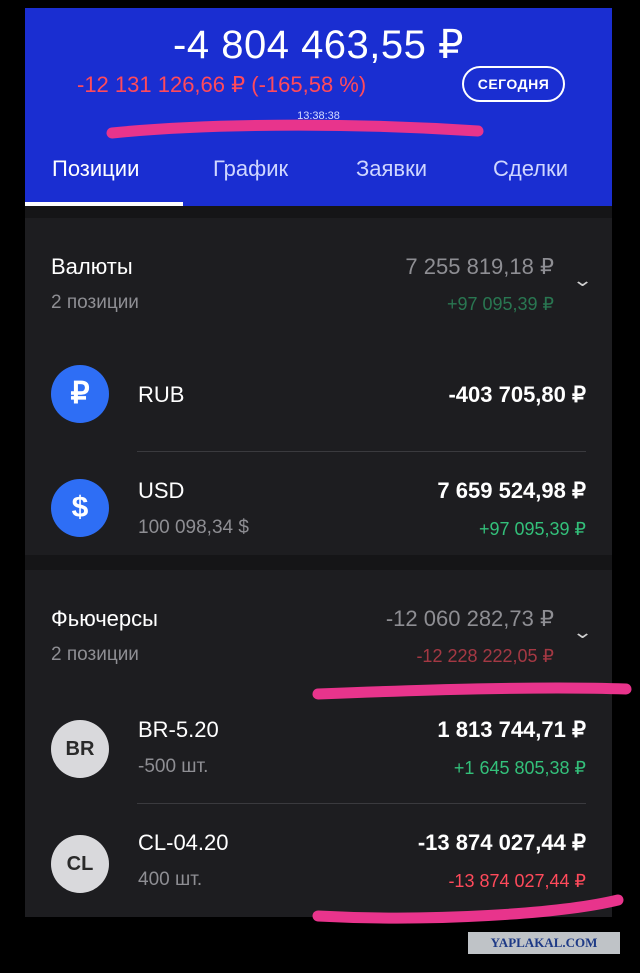 The image size is (640, 973). What do you see at coordinates (295, 129) in the screenshot?
I see `highlight-stroke-header` at bounding box center [295, 129].